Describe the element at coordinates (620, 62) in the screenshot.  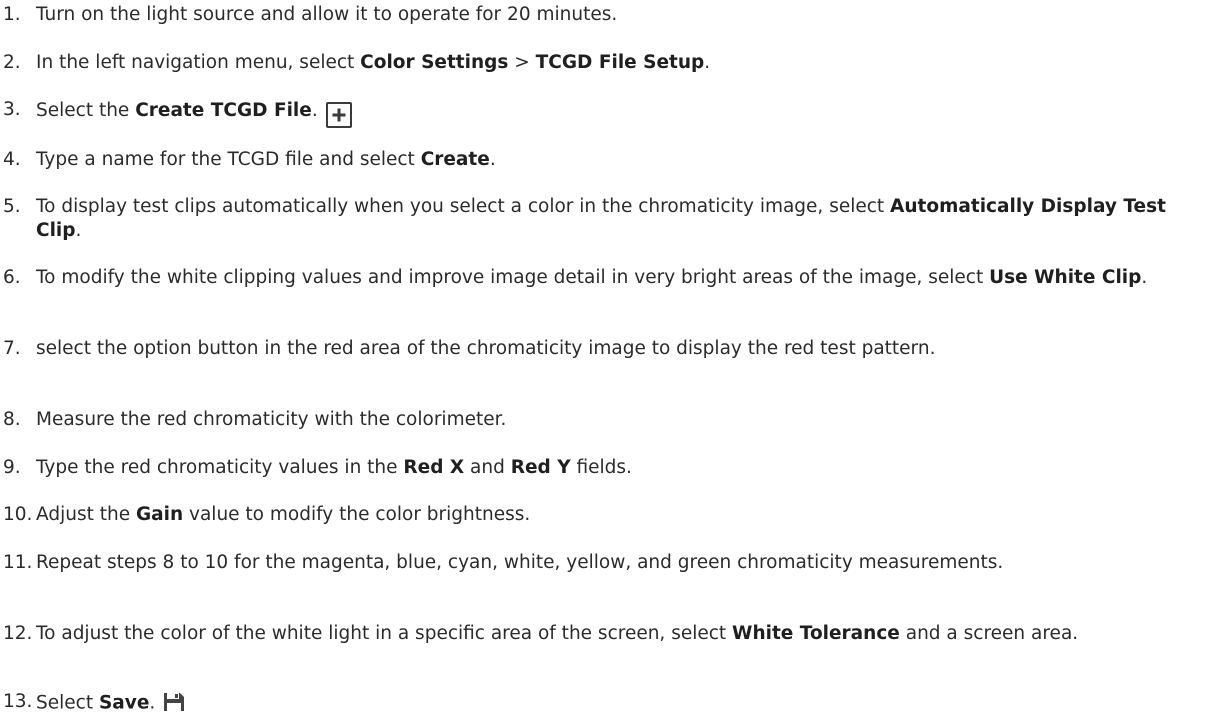
I see `menu-tcgd-file-setup: TCGD File Setup` at that location.